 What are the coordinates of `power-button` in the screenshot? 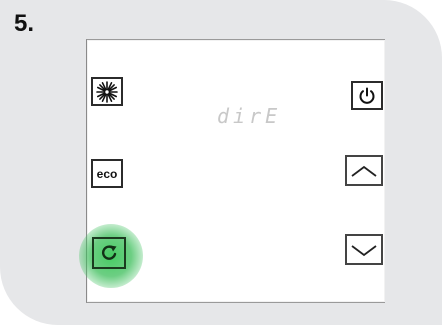 It's located at (367, 95).